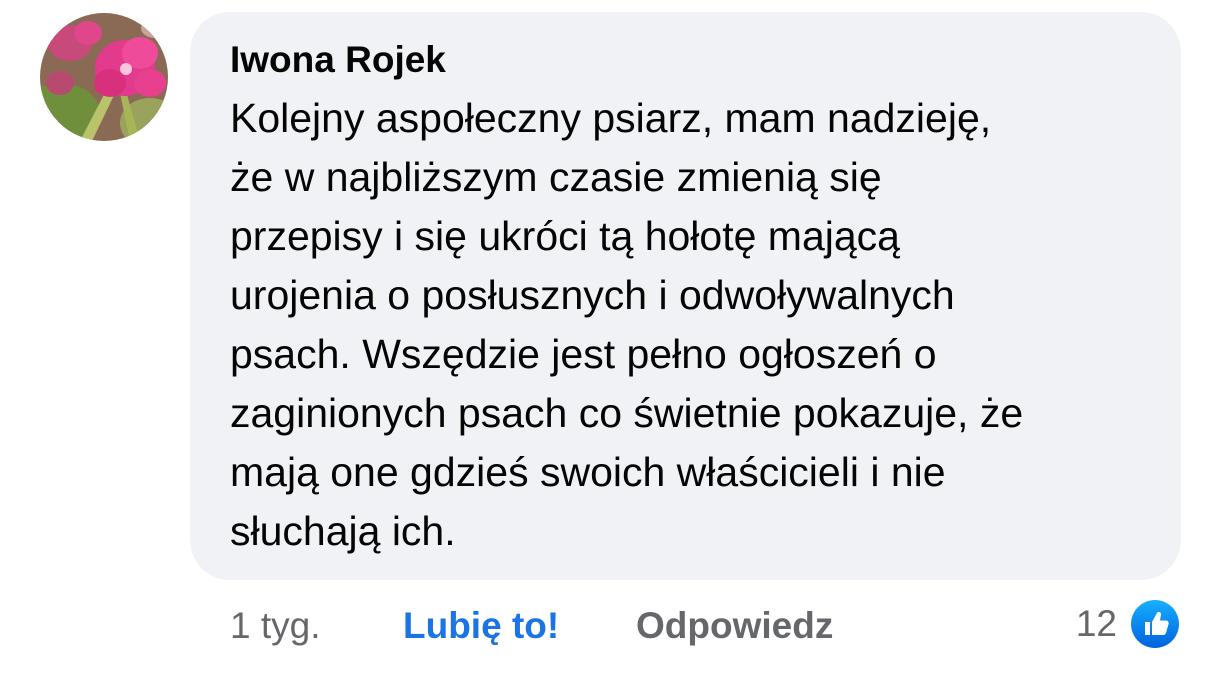 The height and width of the screenshot is (675, 1219). I want to click on avatar, so click(104, 77).